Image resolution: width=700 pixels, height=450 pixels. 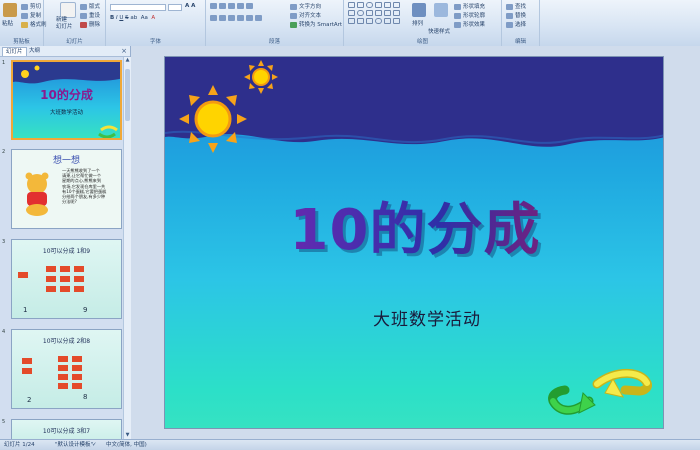 I want to click on font-group: A A B I U S ab Aa A 字体, so click(x=156, y=23).